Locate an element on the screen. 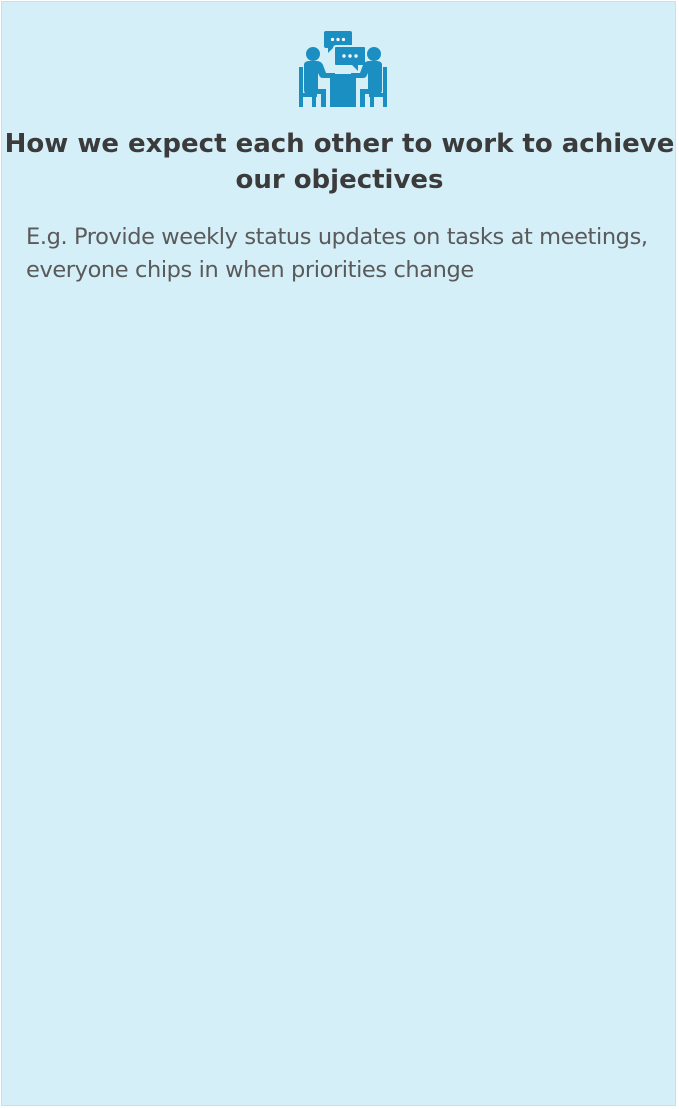  meeting-people-icon is located at coordinates (343, 69).